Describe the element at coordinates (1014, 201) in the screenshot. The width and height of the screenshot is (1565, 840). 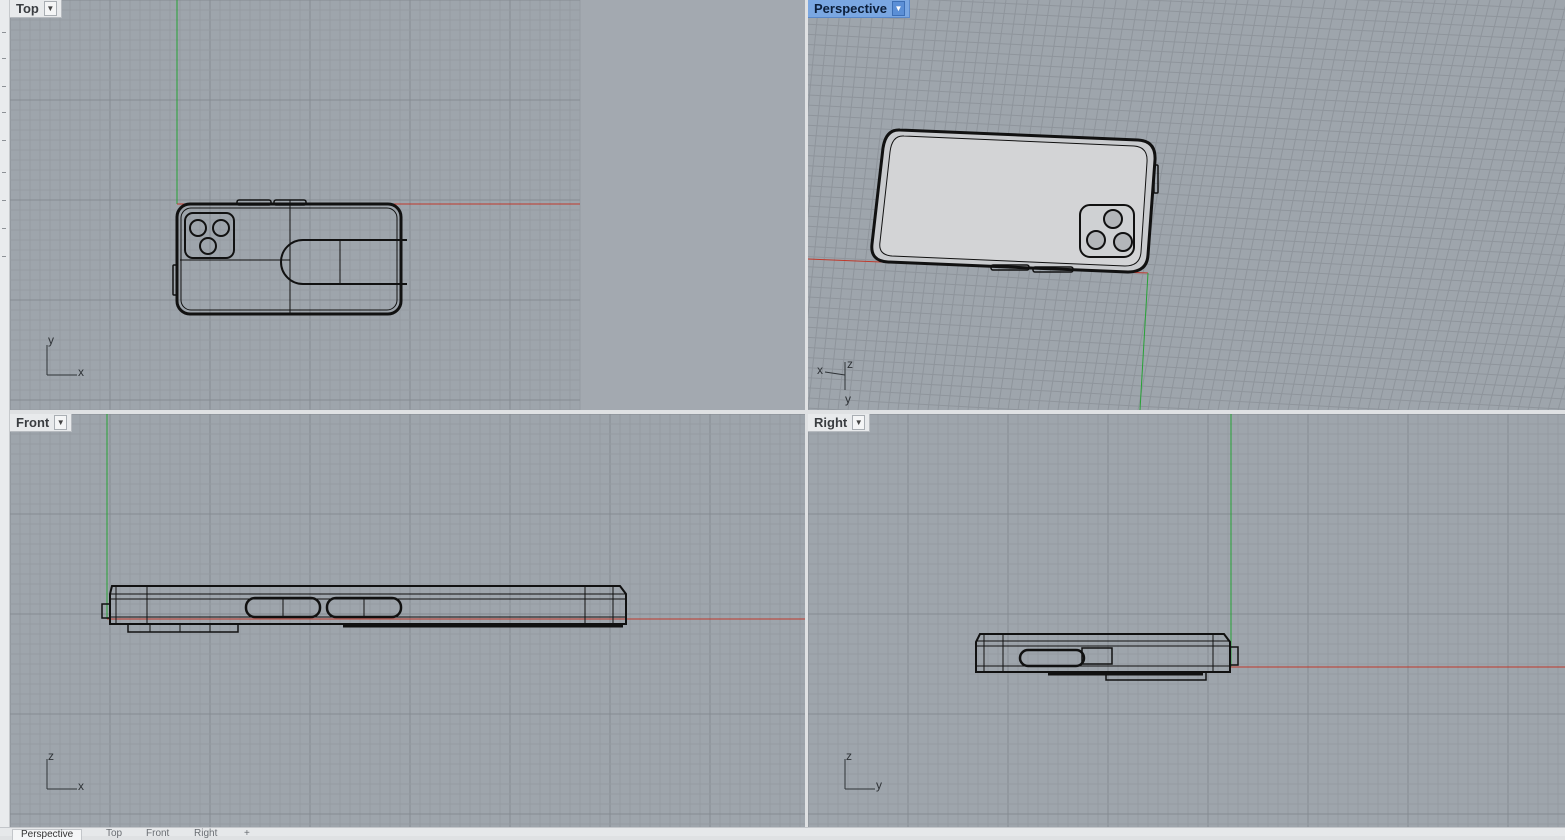
I see `phone-model-perspective` at that location.